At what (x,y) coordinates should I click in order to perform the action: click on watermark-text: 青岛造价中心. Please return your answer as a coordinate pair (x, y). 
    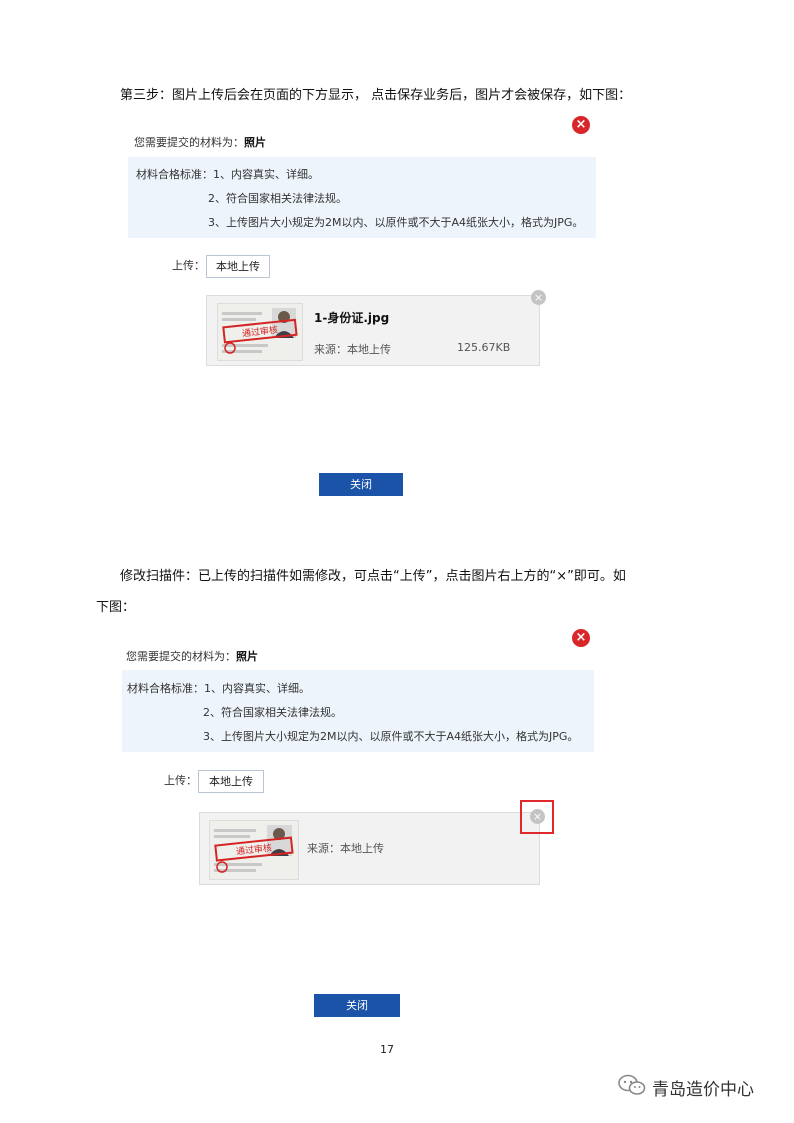
    Looking at the image, I should click on (703, 1090).